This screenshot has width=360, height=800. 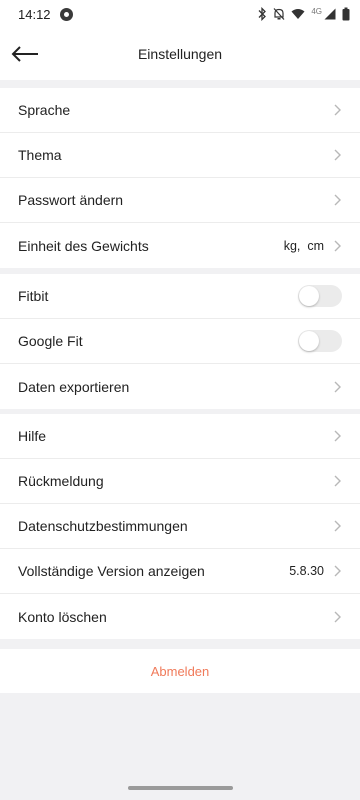 I want to click on battery-icon, so click(x=346, y=14).